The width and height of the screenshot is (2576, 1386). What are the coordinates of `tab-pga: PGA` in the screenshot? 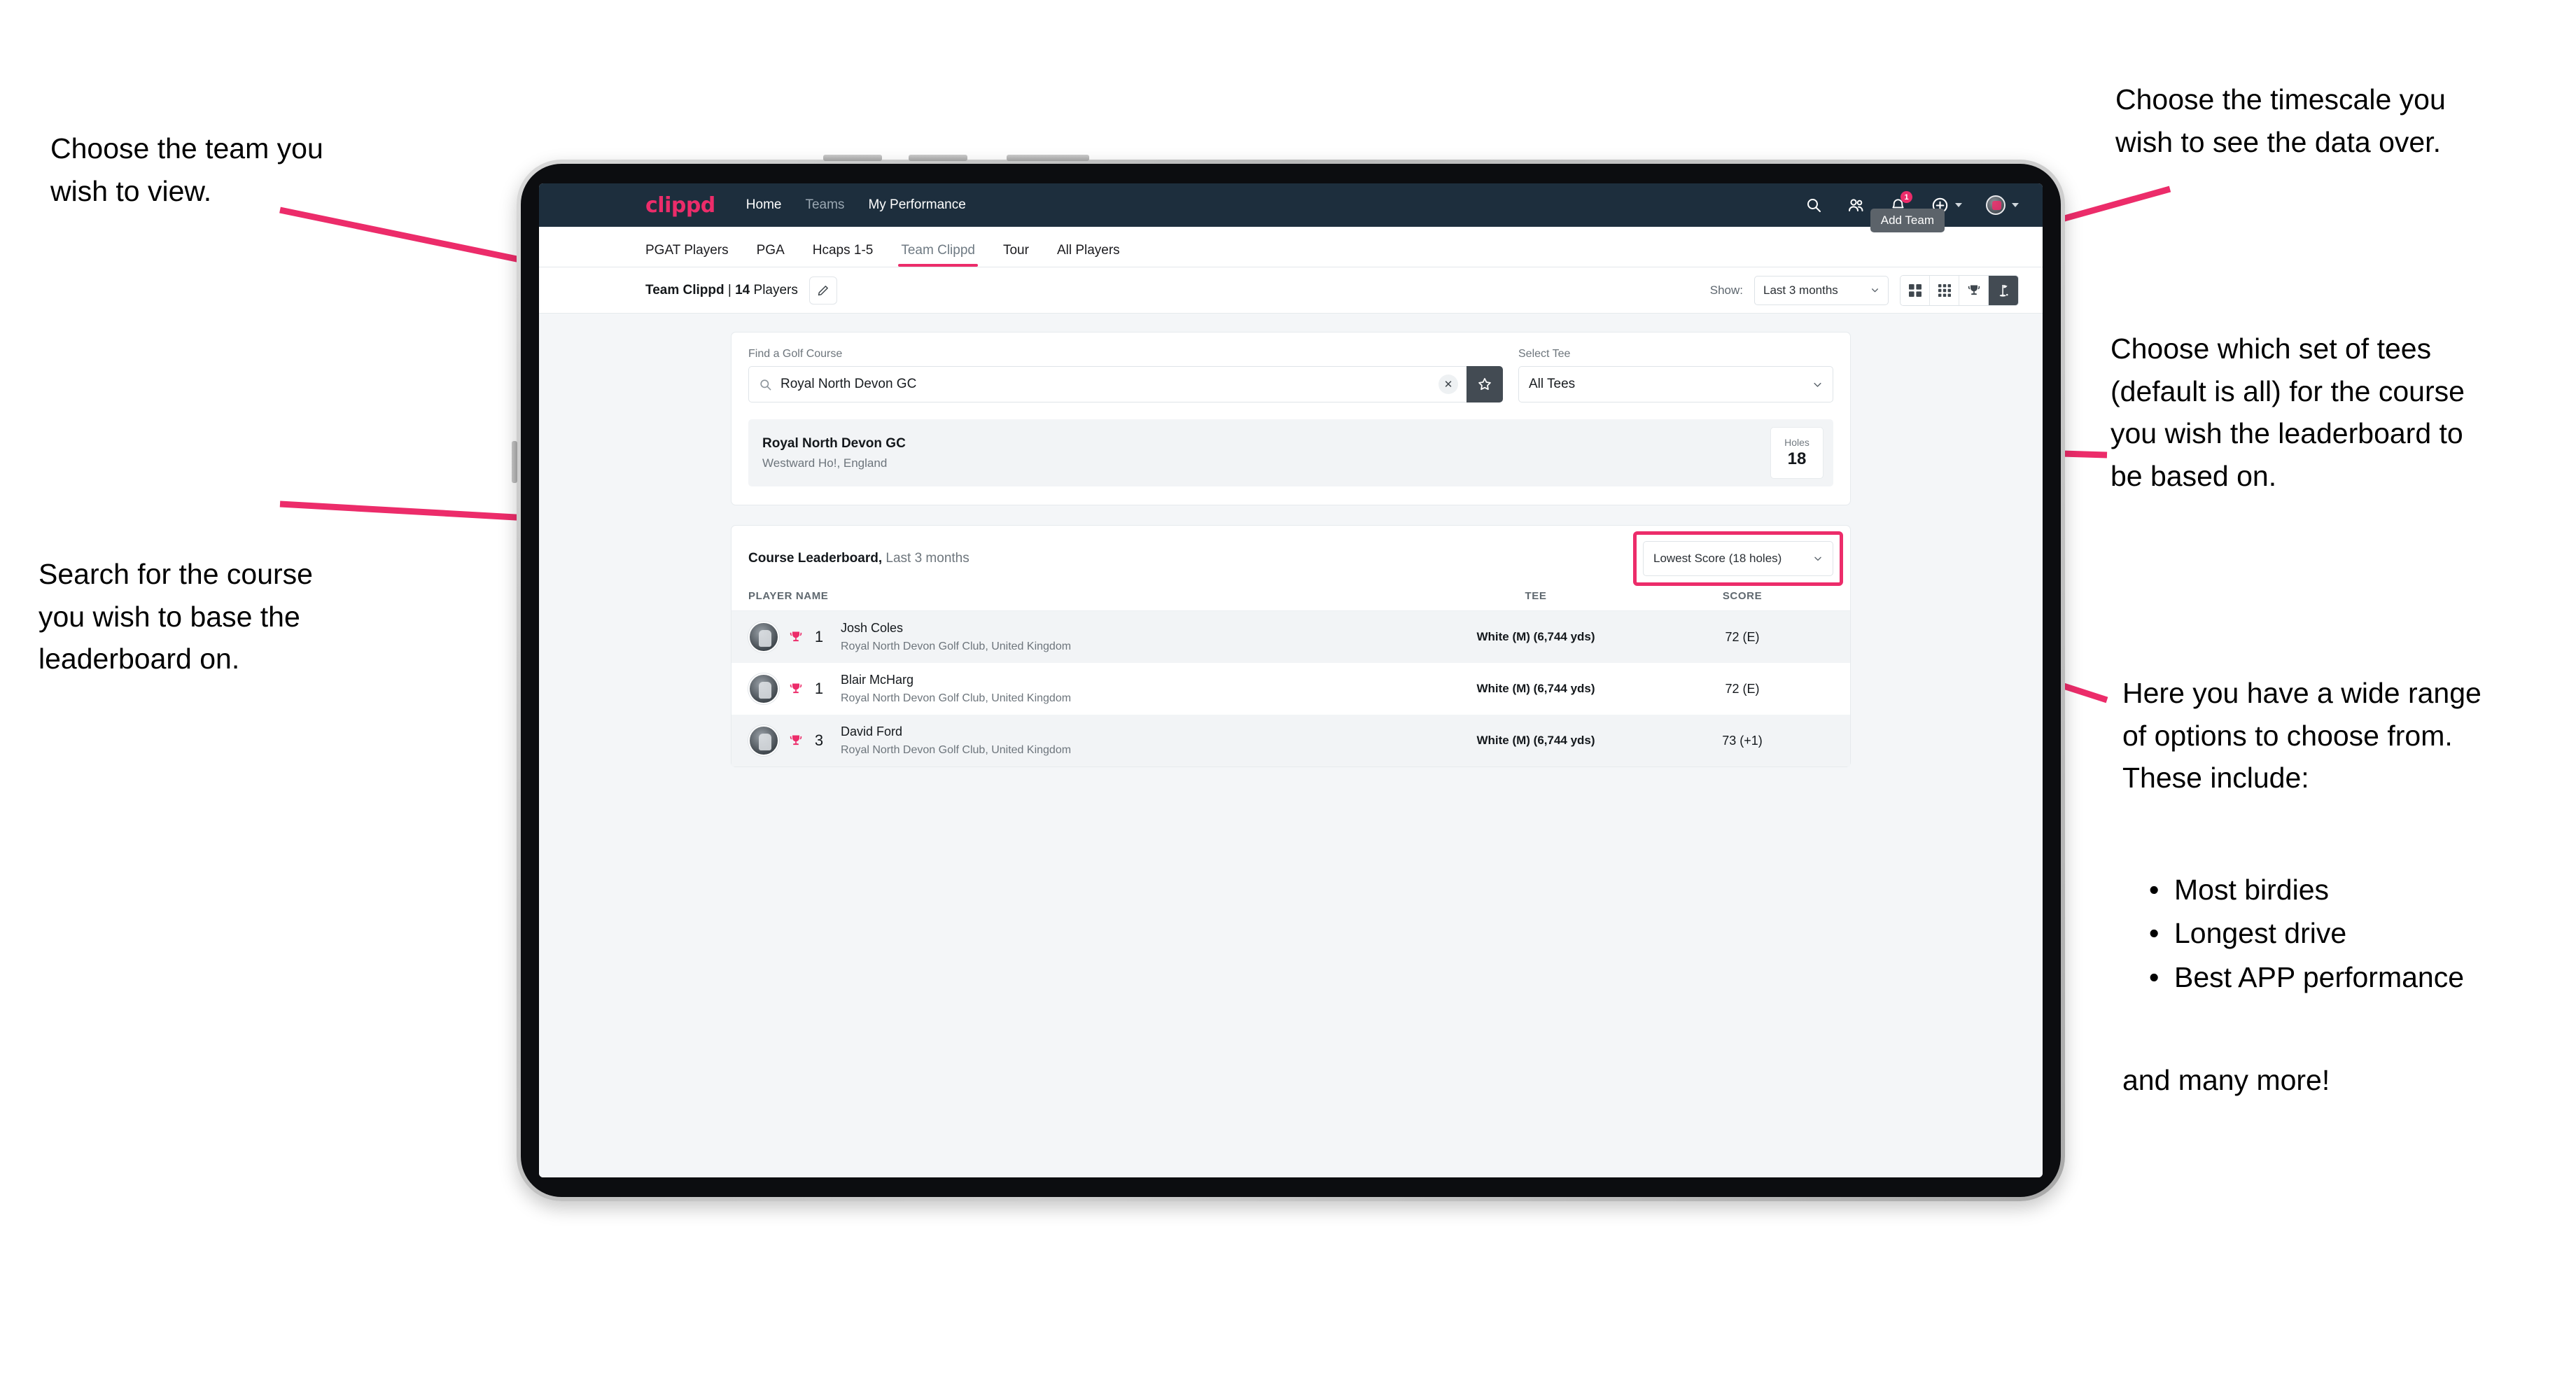 It's located at (771, 255).